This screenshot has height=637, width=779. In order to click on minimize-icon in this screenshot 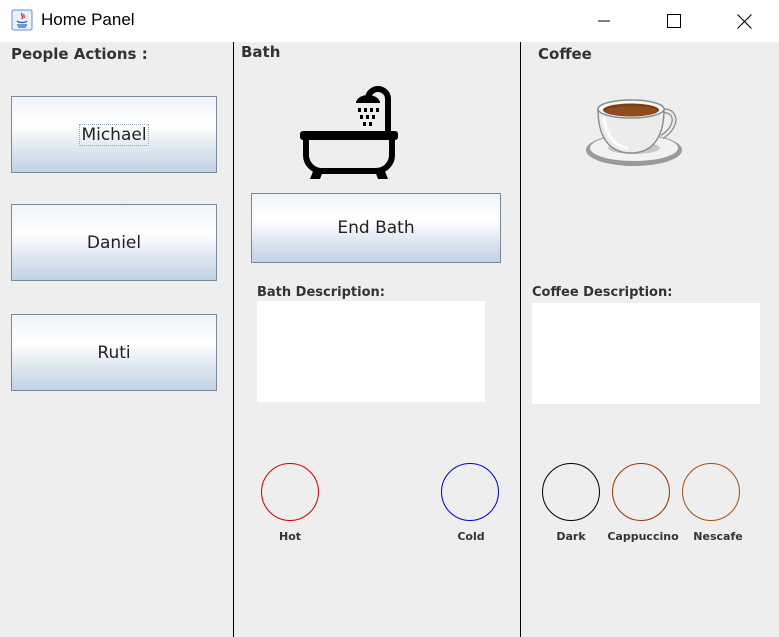, I will do `click(604, 21)`.